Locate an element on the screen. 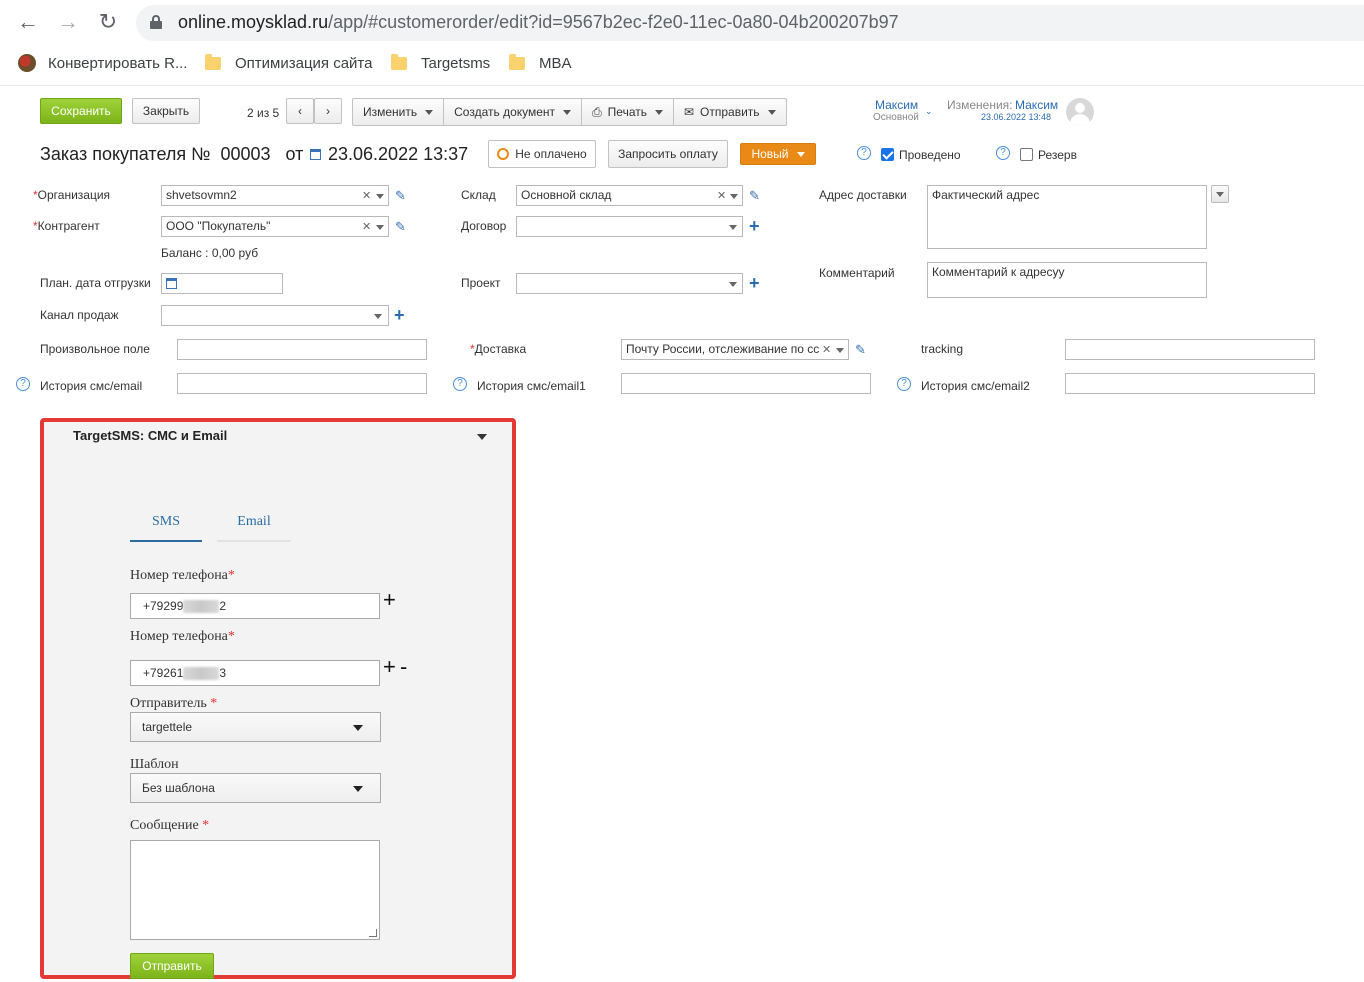  avatar is located at coordinates (1080, 112).